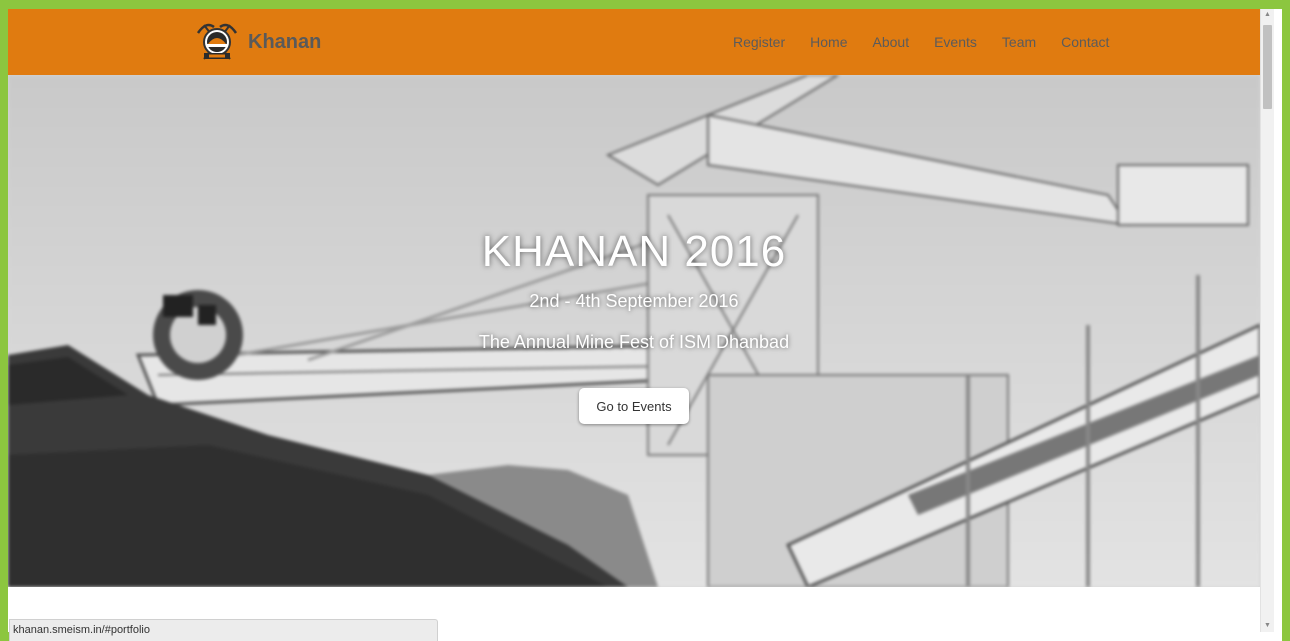 The width and height of the screenshot is (1290, 641). I want to click on nav-link-events: Events, so click(955, 42).